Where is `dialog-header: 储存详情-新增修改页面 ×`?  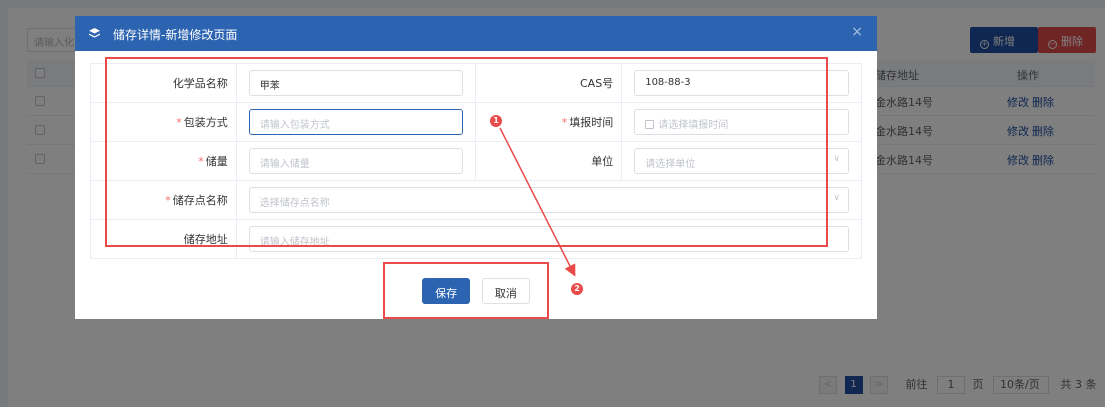
dialog-header: 储存详情-新增修改页面 × is located at coordinates (476, 33).